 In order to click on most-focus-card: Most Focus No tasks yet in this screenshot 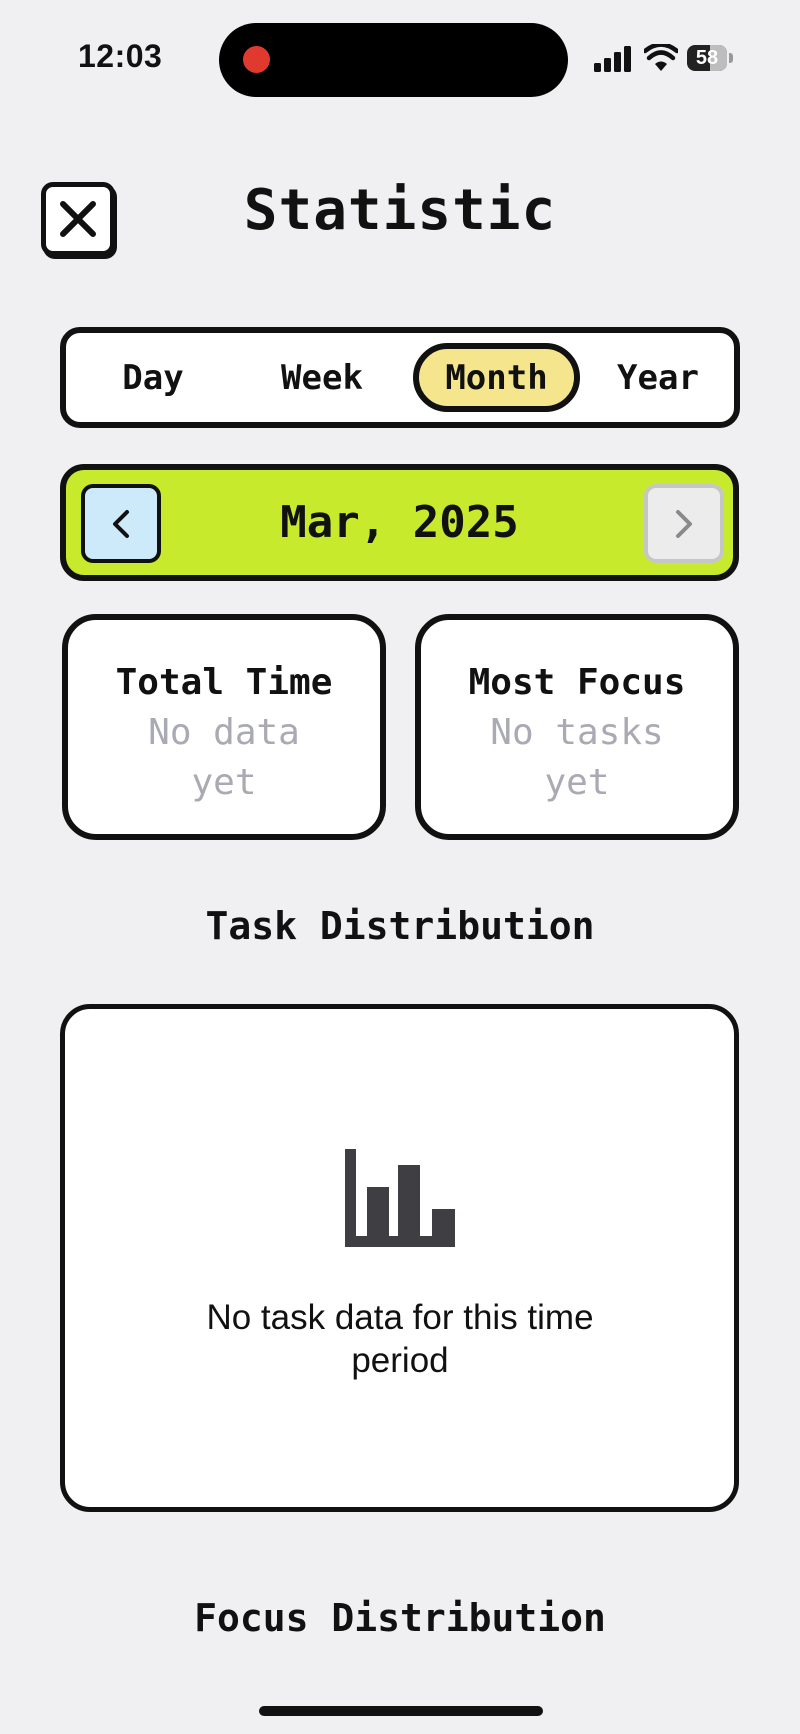, I will do `click(577, 727)`.